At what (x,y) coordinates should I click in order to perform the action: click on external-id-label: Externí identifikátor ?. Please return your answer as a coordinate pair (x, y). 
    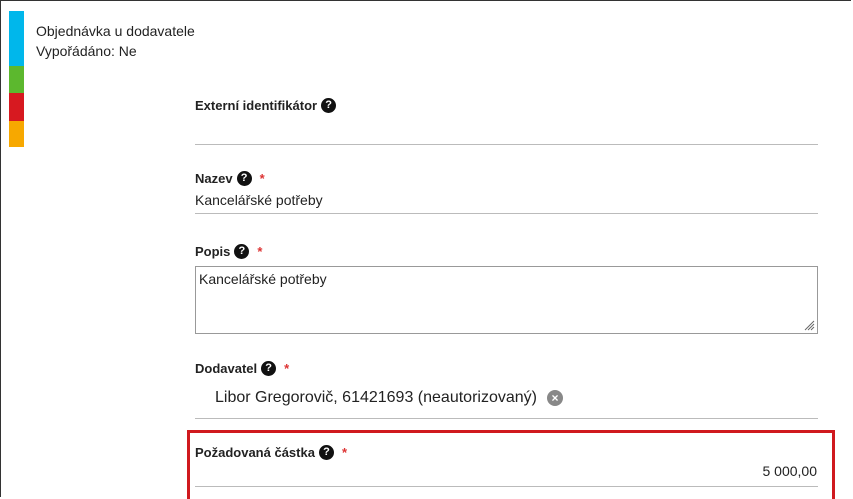
    Looking at the image, I should click on (266, 105).